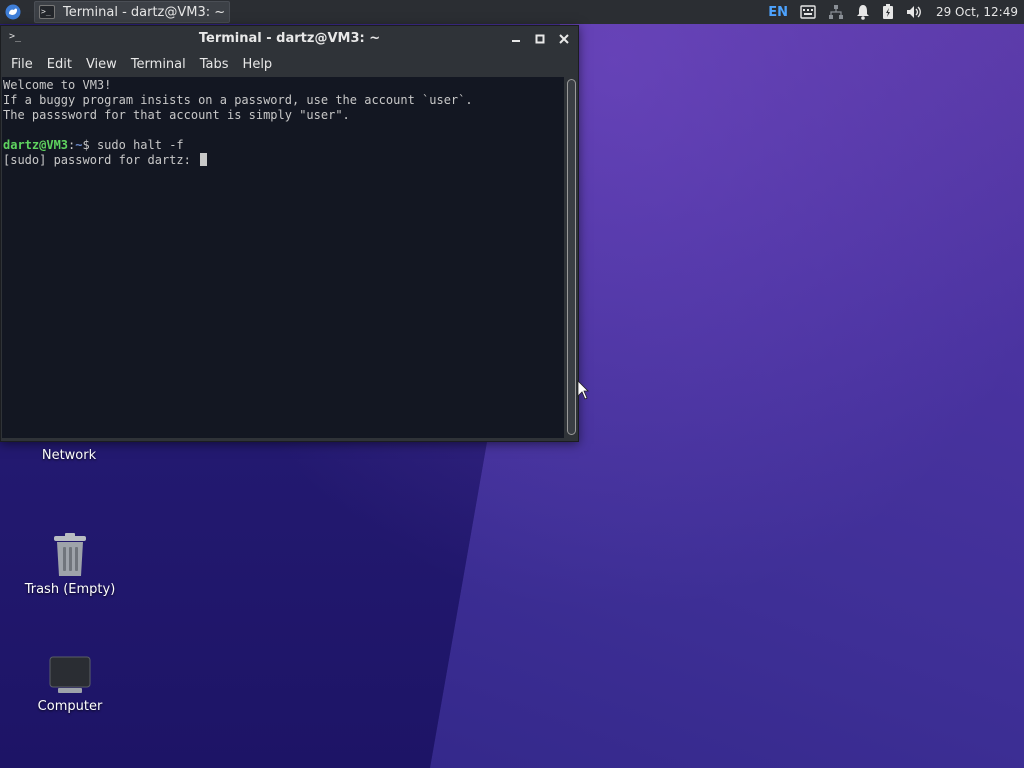  I want to click on close-icon, so click(564, 39).